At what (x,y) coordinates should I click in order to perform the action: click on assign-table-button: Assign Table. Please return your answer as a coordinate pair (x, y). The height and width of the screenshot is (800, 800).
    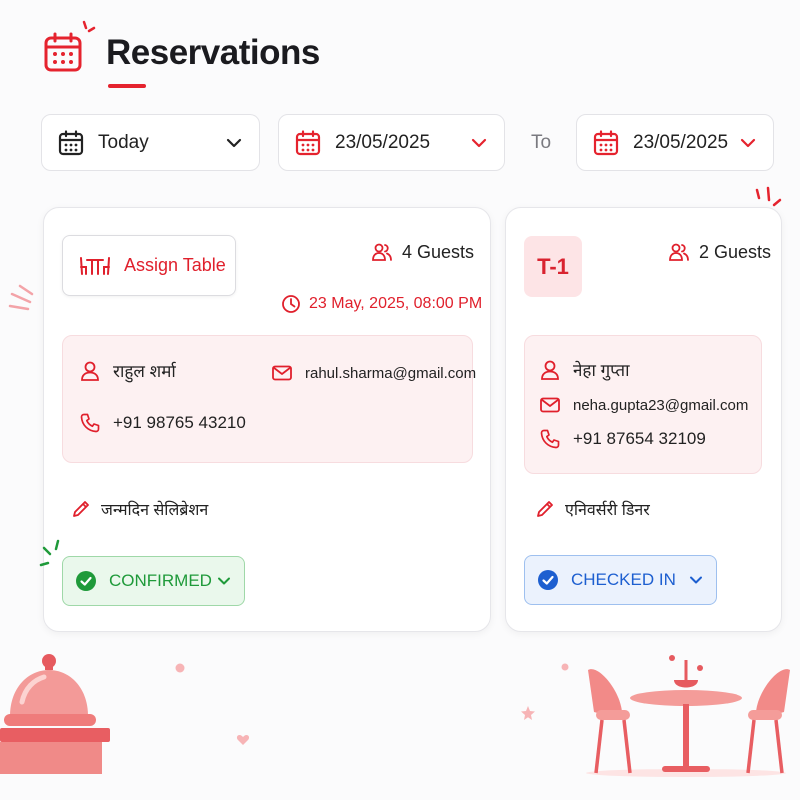
    Looking at the image, I should click on (149, 265).